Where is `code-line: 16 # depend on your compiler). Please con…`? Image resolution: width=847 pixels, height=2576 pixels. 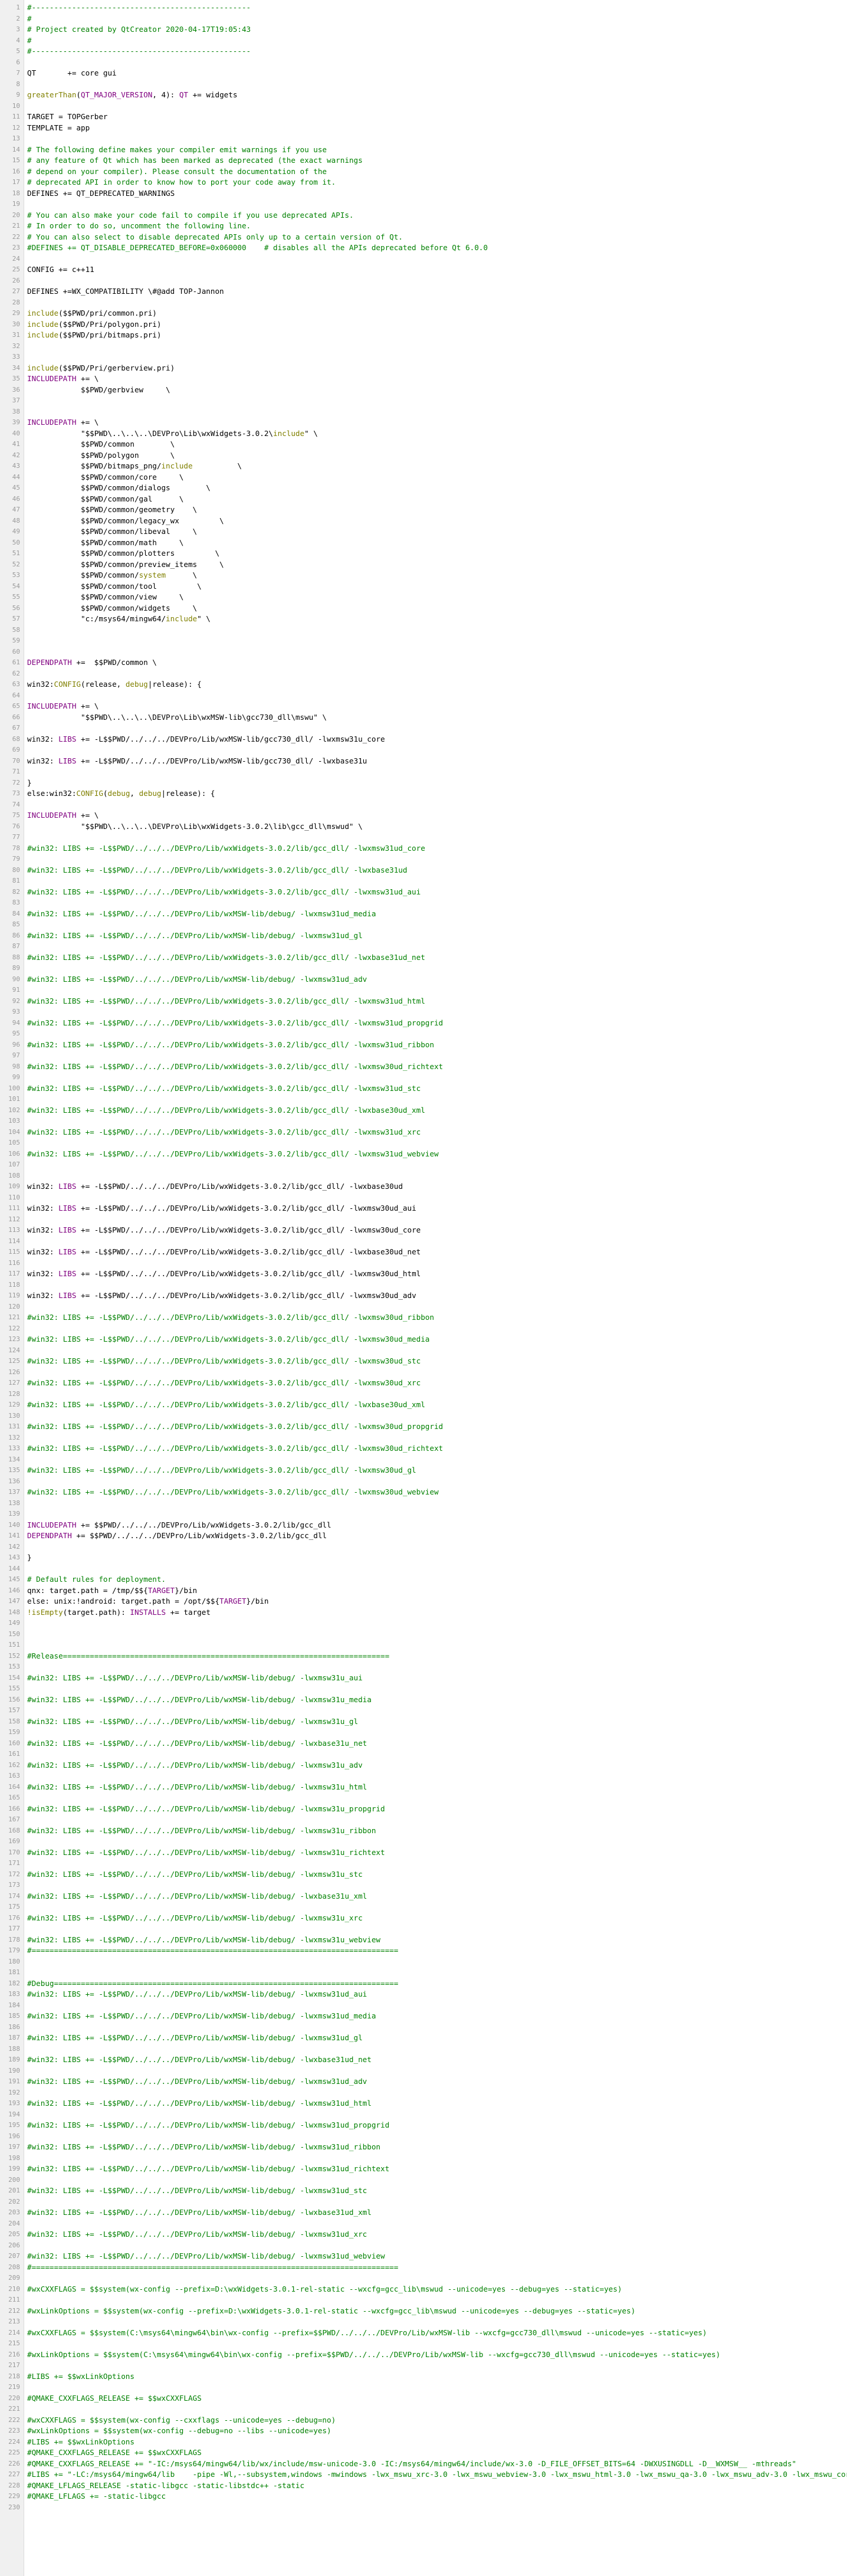 code-line: 16 # depend on your compiler). Please con… is located at coordinates (423, 172).